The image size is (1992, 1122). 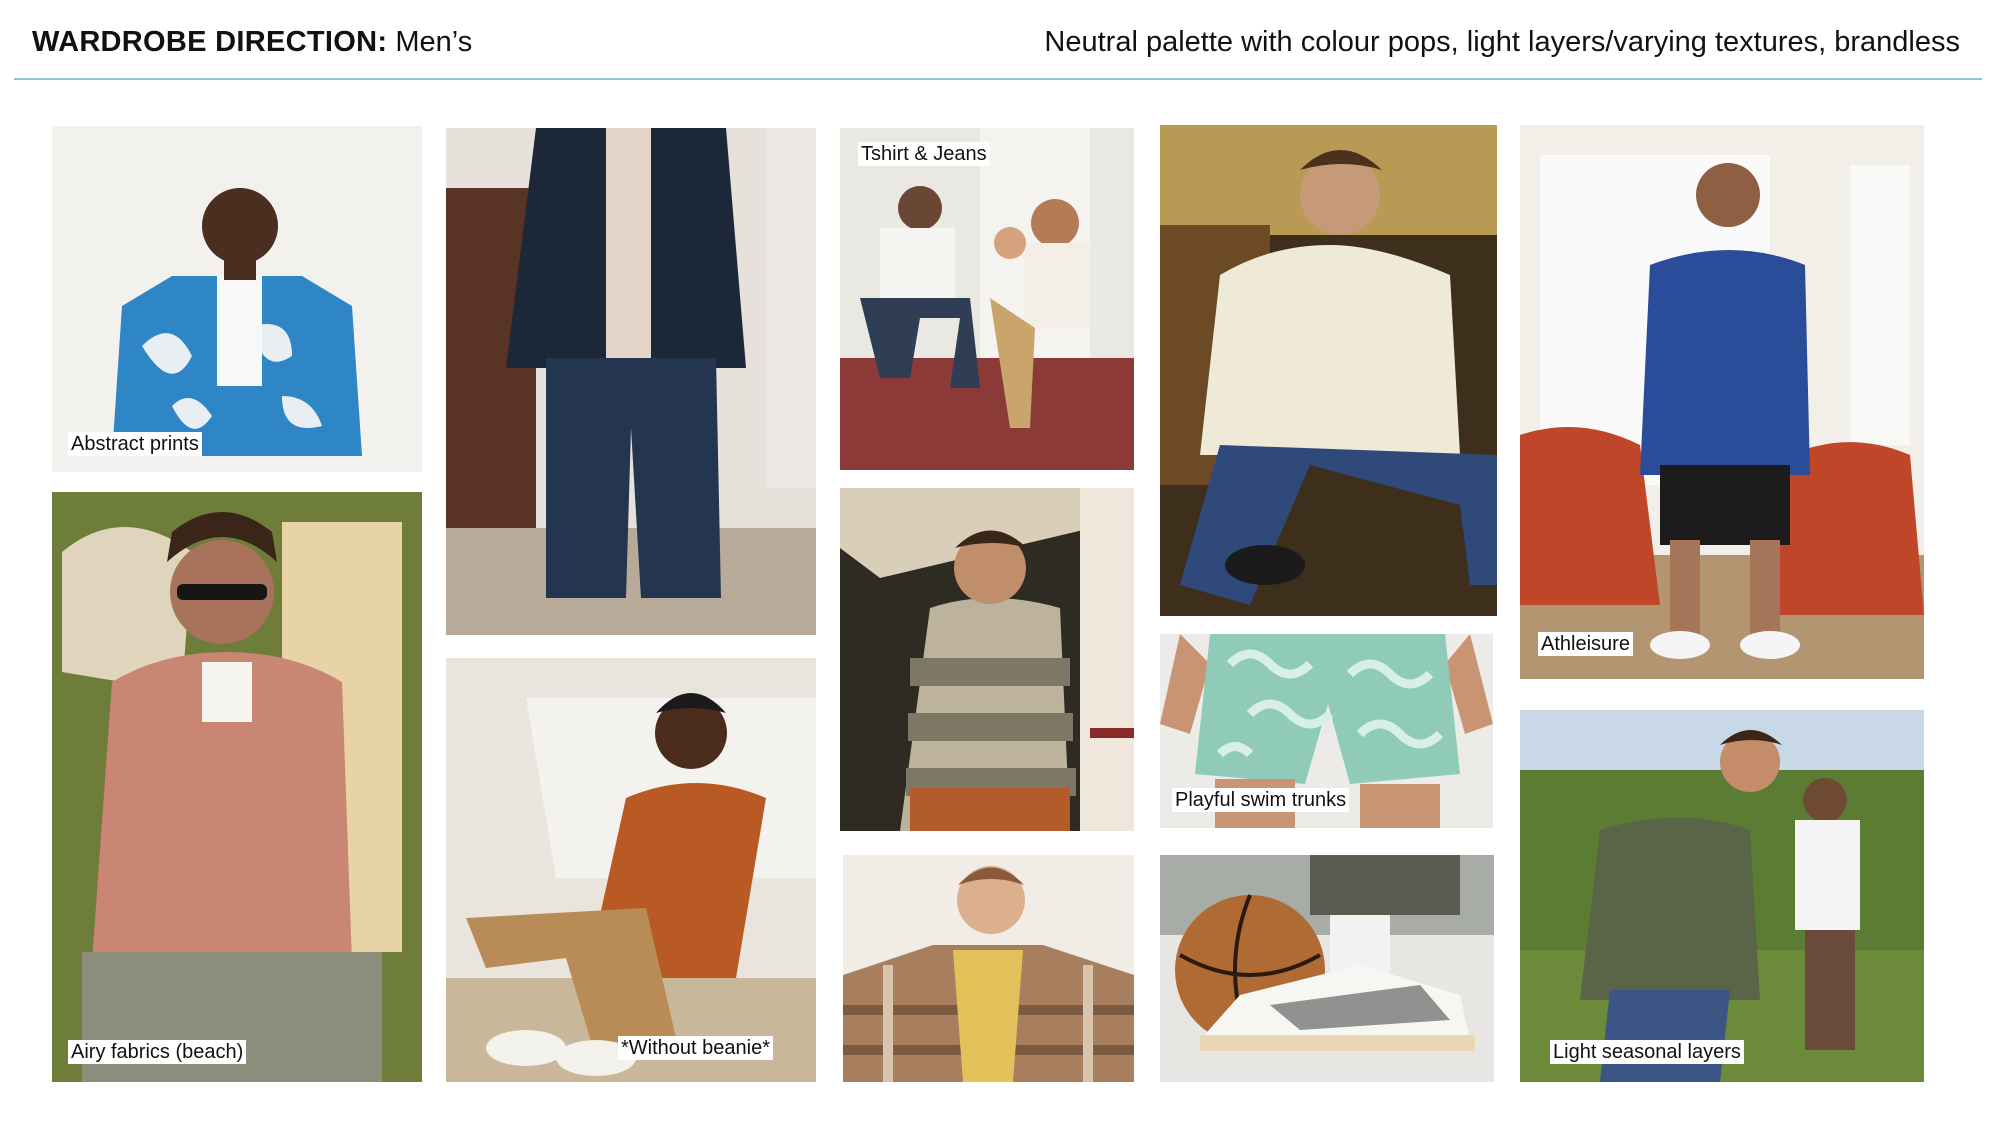 What do you see at coordinates (1647, 1052) in the screenshot?
I see `caption-seasonal-layers: Light seasonal layers` at bounding box center [1647, 1052].